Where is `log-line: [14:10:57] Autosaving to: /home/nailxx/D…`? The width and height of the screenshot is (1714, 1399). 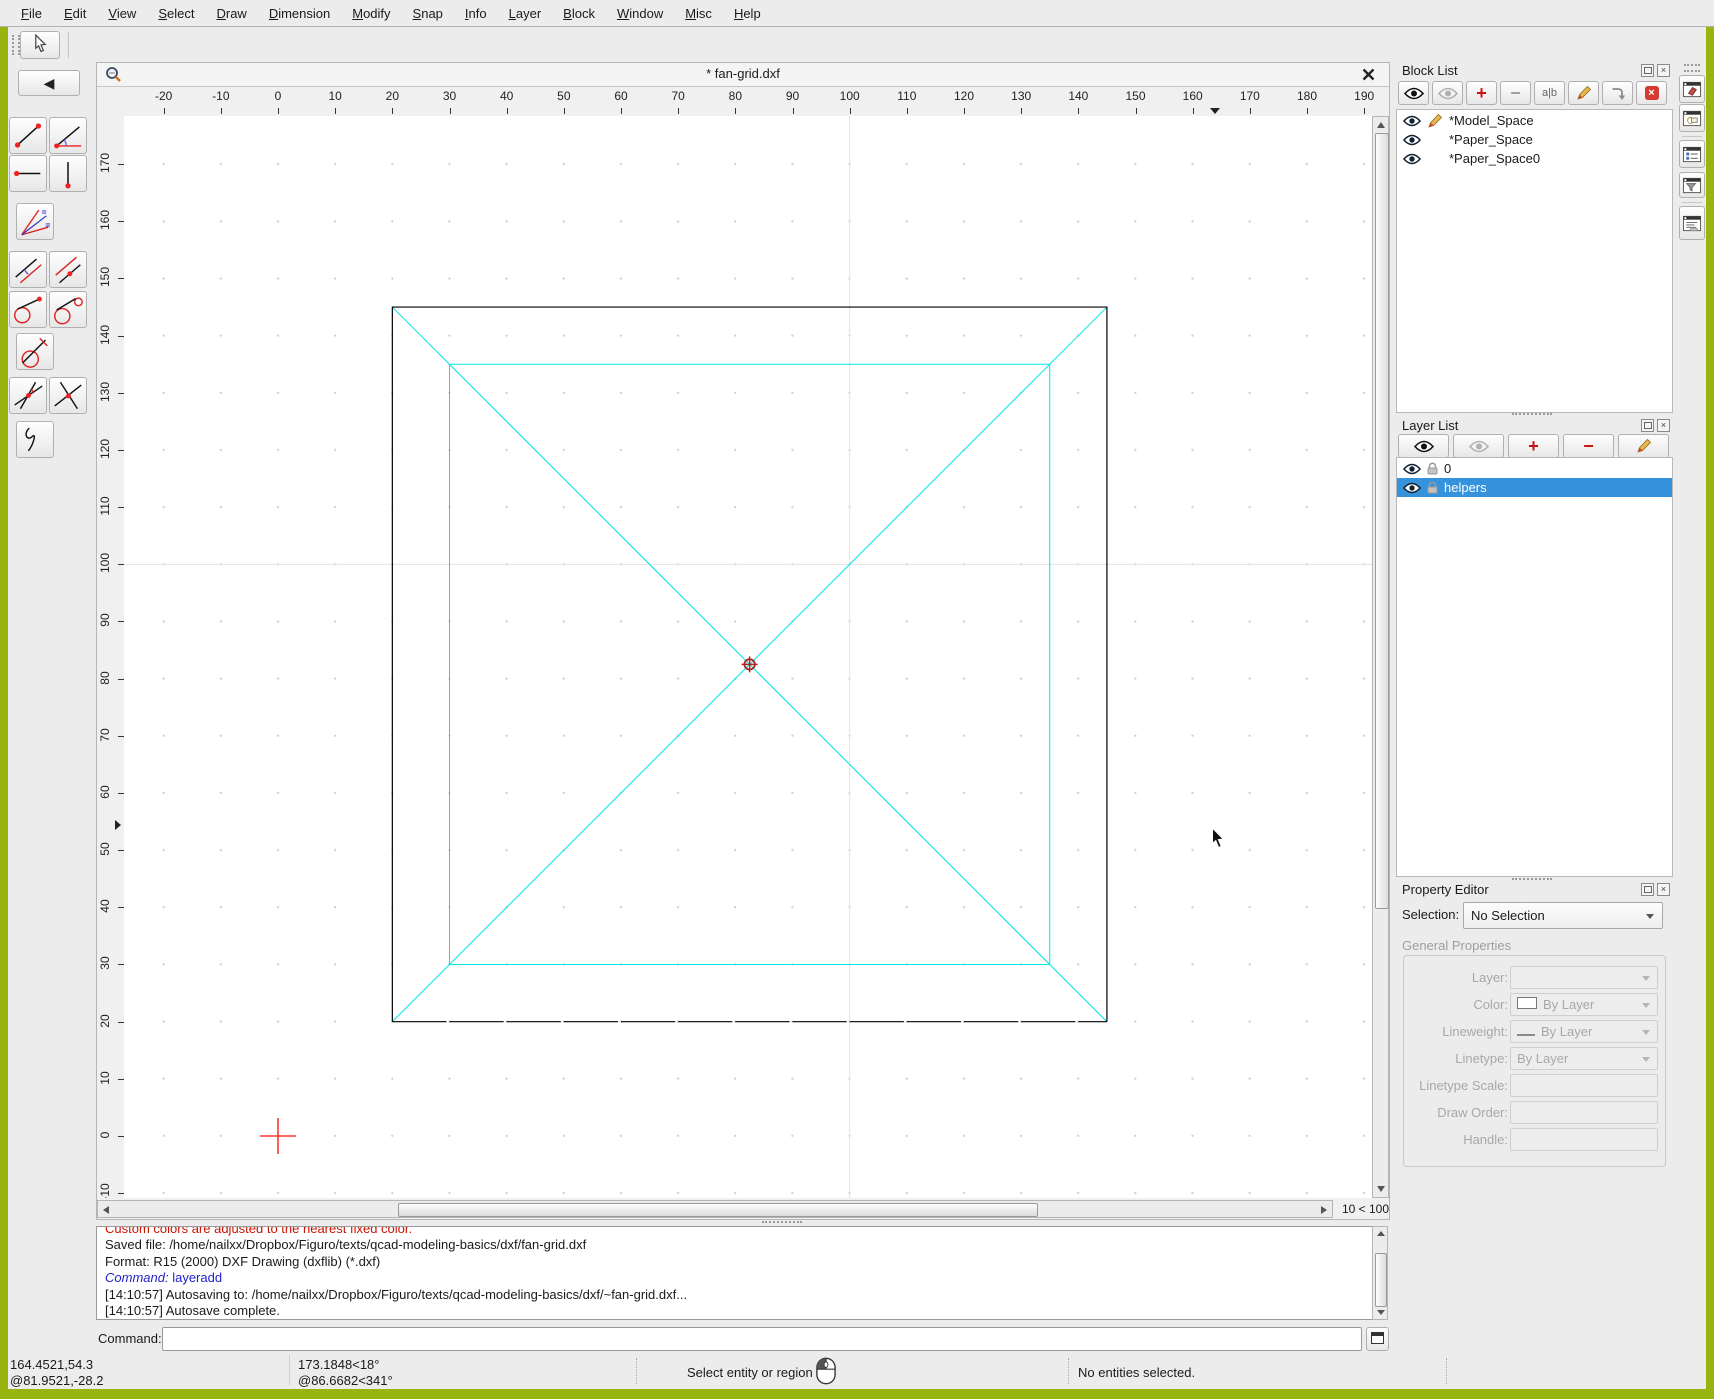
log-line: [14:10:57] Autosaving to: /home/nailxx/D… is located at coordinates (396, 1294).